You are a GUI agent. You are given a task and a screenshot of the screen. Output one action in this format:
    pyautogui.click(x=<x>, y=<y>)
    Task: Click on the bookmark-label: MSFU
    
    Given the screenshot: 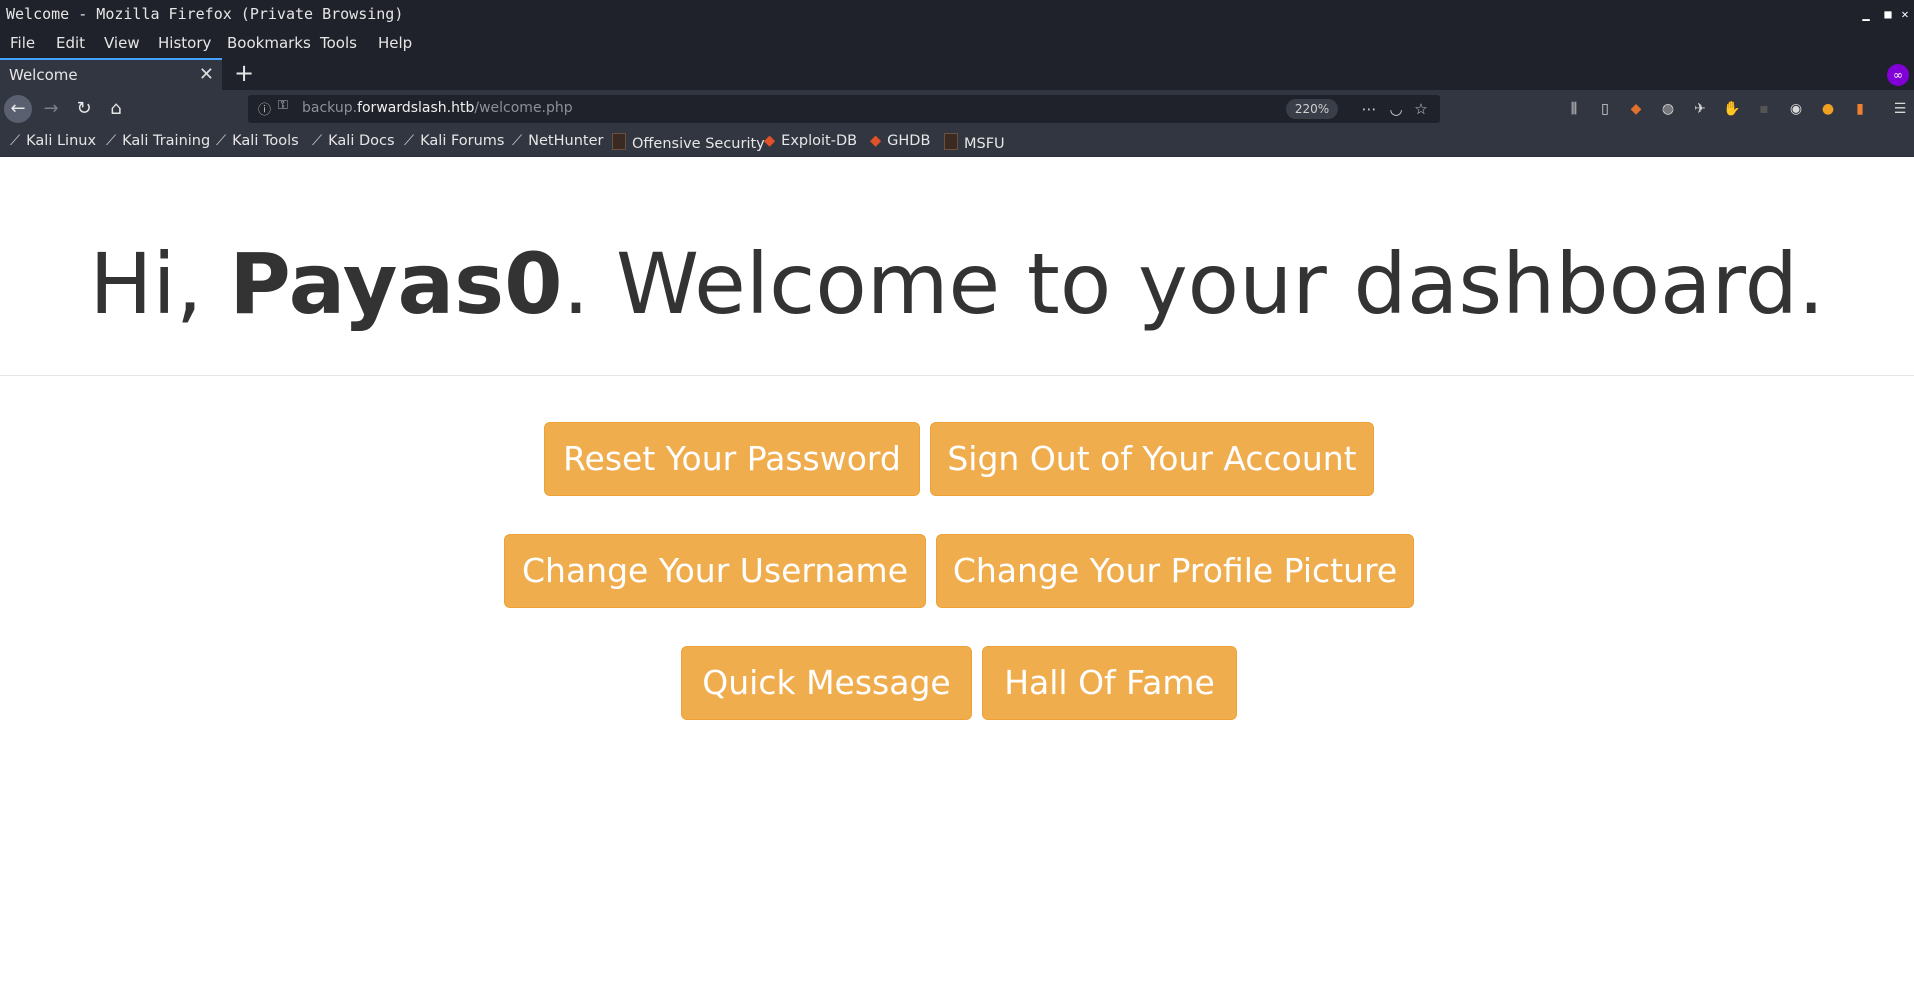 What is the action you would take?
    pyautogui.click(x=984, y=144)
    